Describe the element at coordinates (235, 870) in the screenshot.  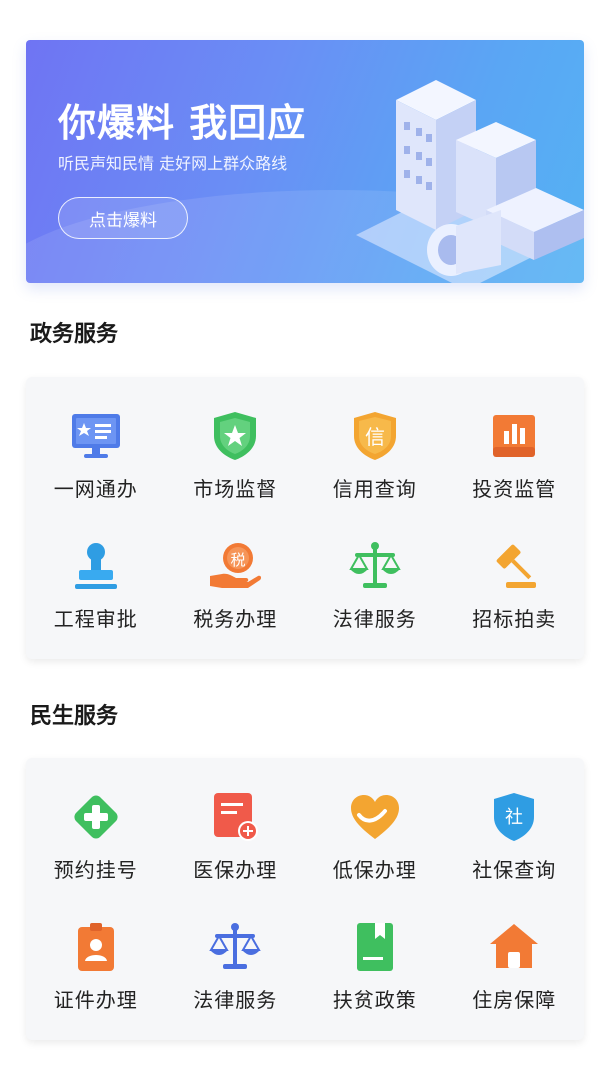
I see `item-label: 医保办理` at that location.